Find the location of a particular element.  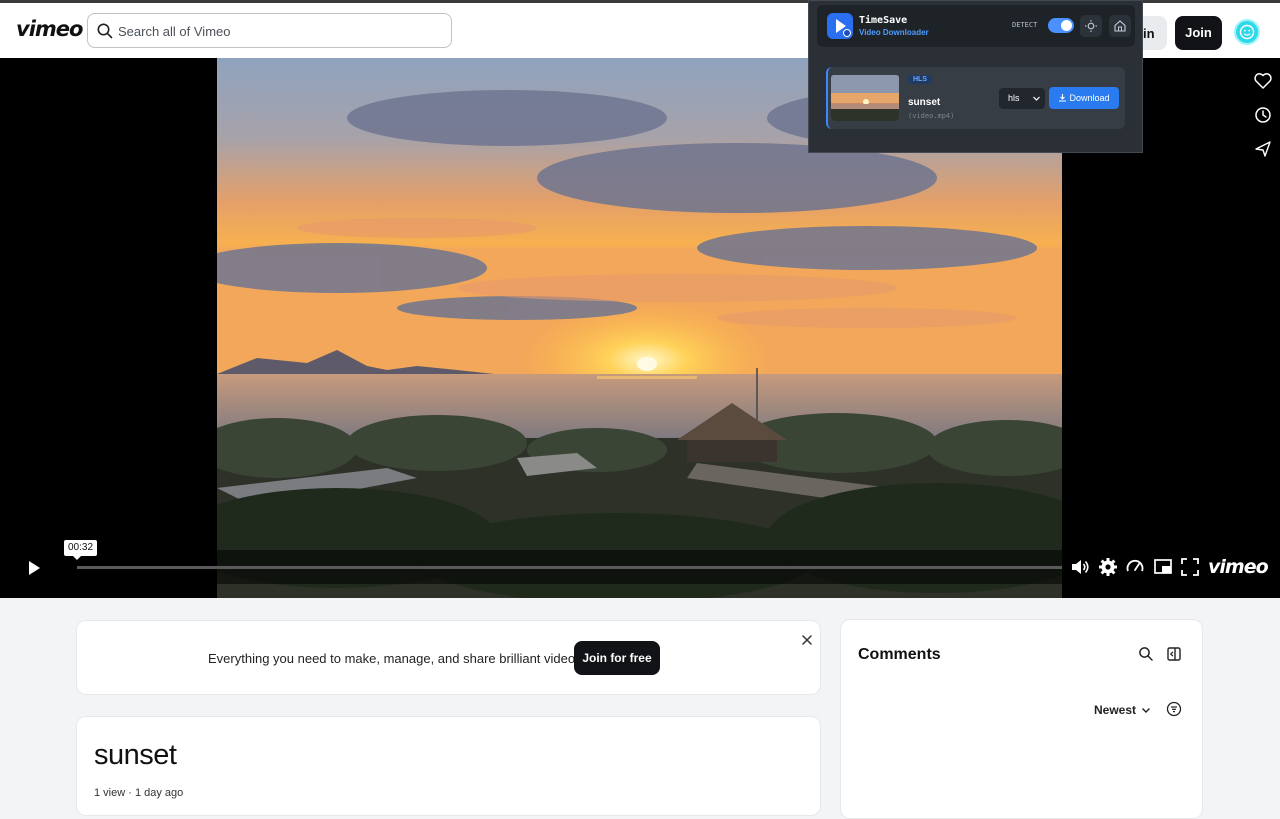

format-select: hls is located at coordinates (1022, 98).